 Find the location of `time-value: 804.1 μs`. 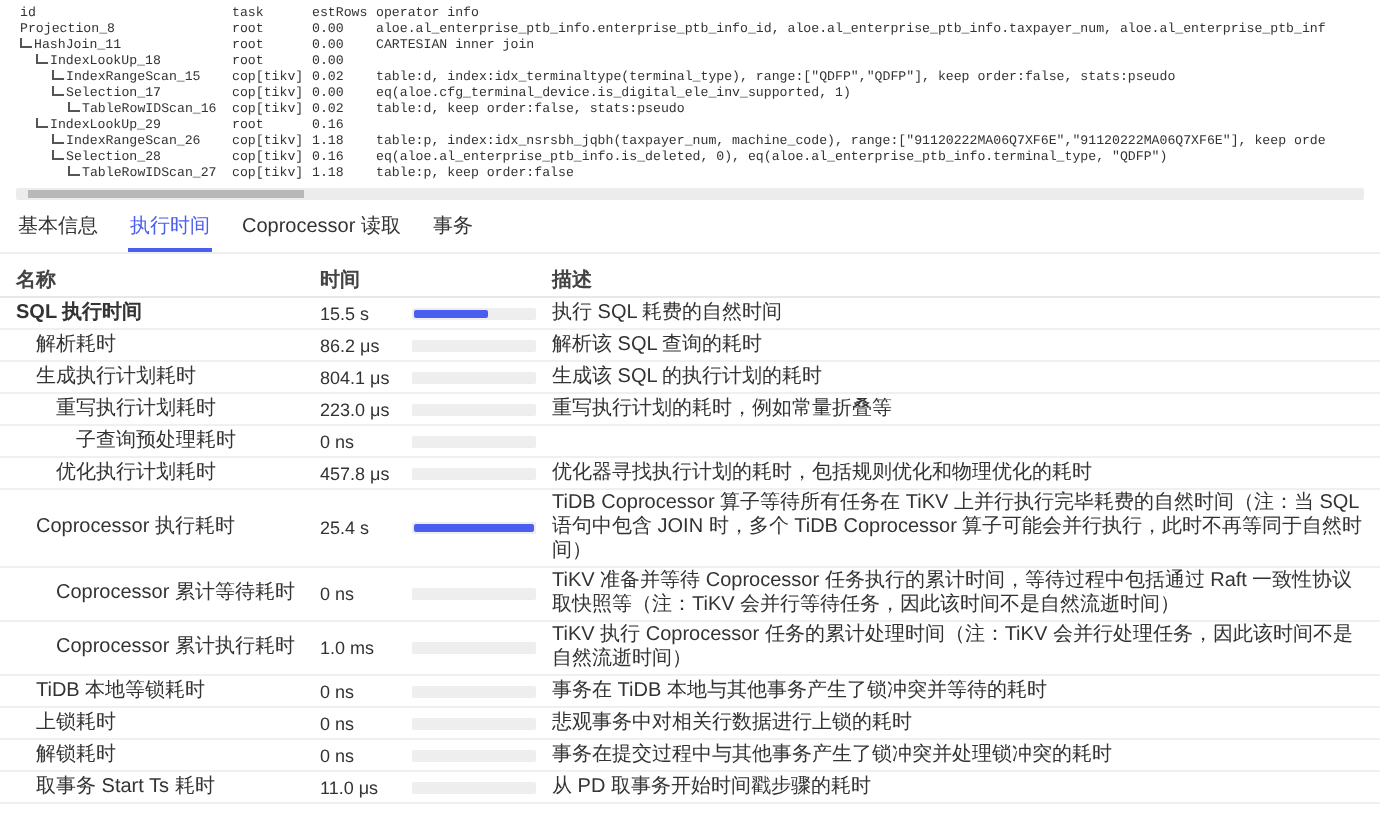

time-value: 804.1 μs is located at coordinates (356, 377).